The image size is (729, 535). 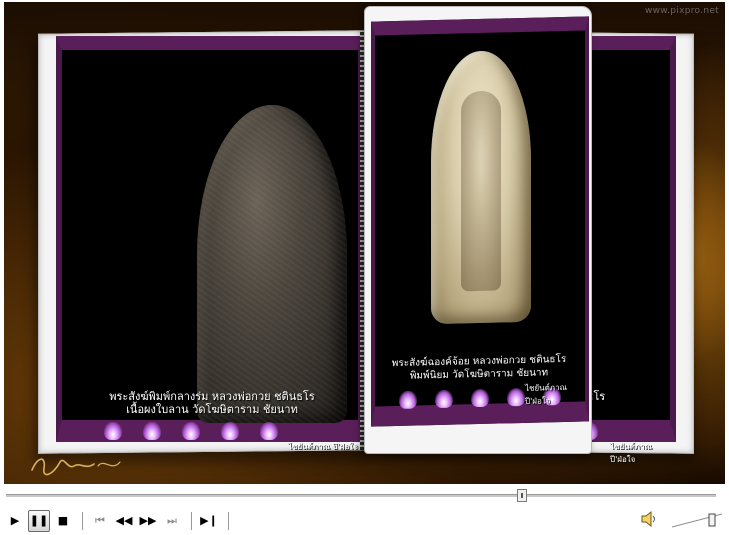 What do you see at coordinates (697, 520) in the screenshot?
I see `volume-slider` at bounding box center [697, 520].